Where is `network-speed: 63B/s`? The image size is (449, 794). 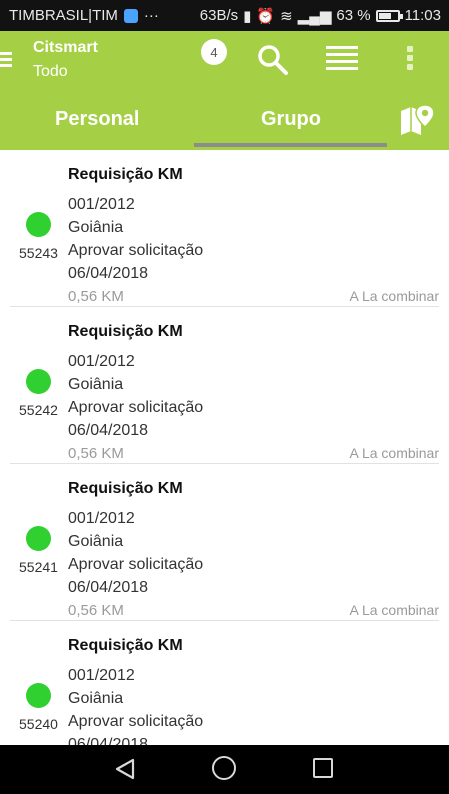
network-speed: 63B/s is located at coordinates (219, 15).